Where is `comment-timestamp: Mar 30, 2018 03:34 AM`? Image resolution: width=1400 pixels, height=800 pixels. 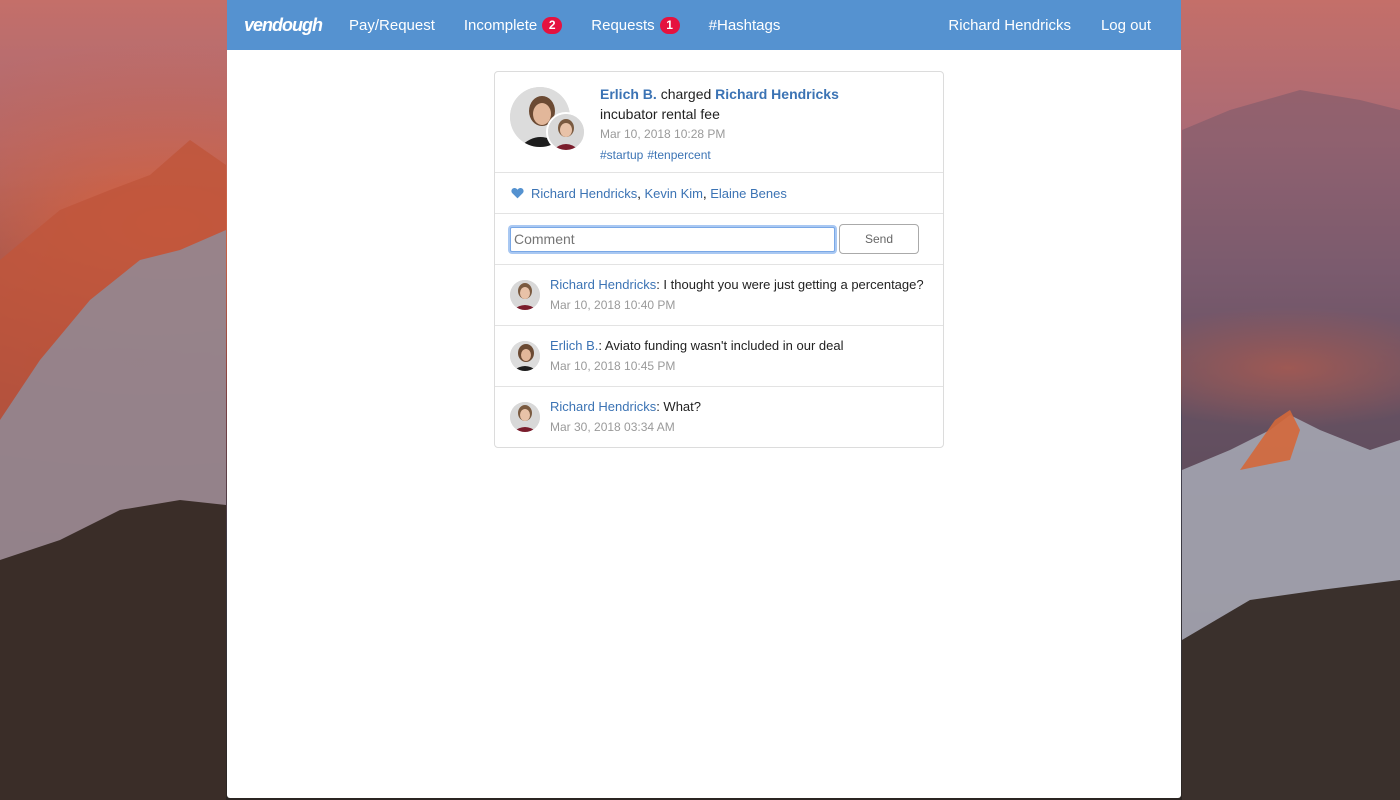
comment-timestamp: Mar 30, 2018 03:34 AM is located at coordinates (612, 427).